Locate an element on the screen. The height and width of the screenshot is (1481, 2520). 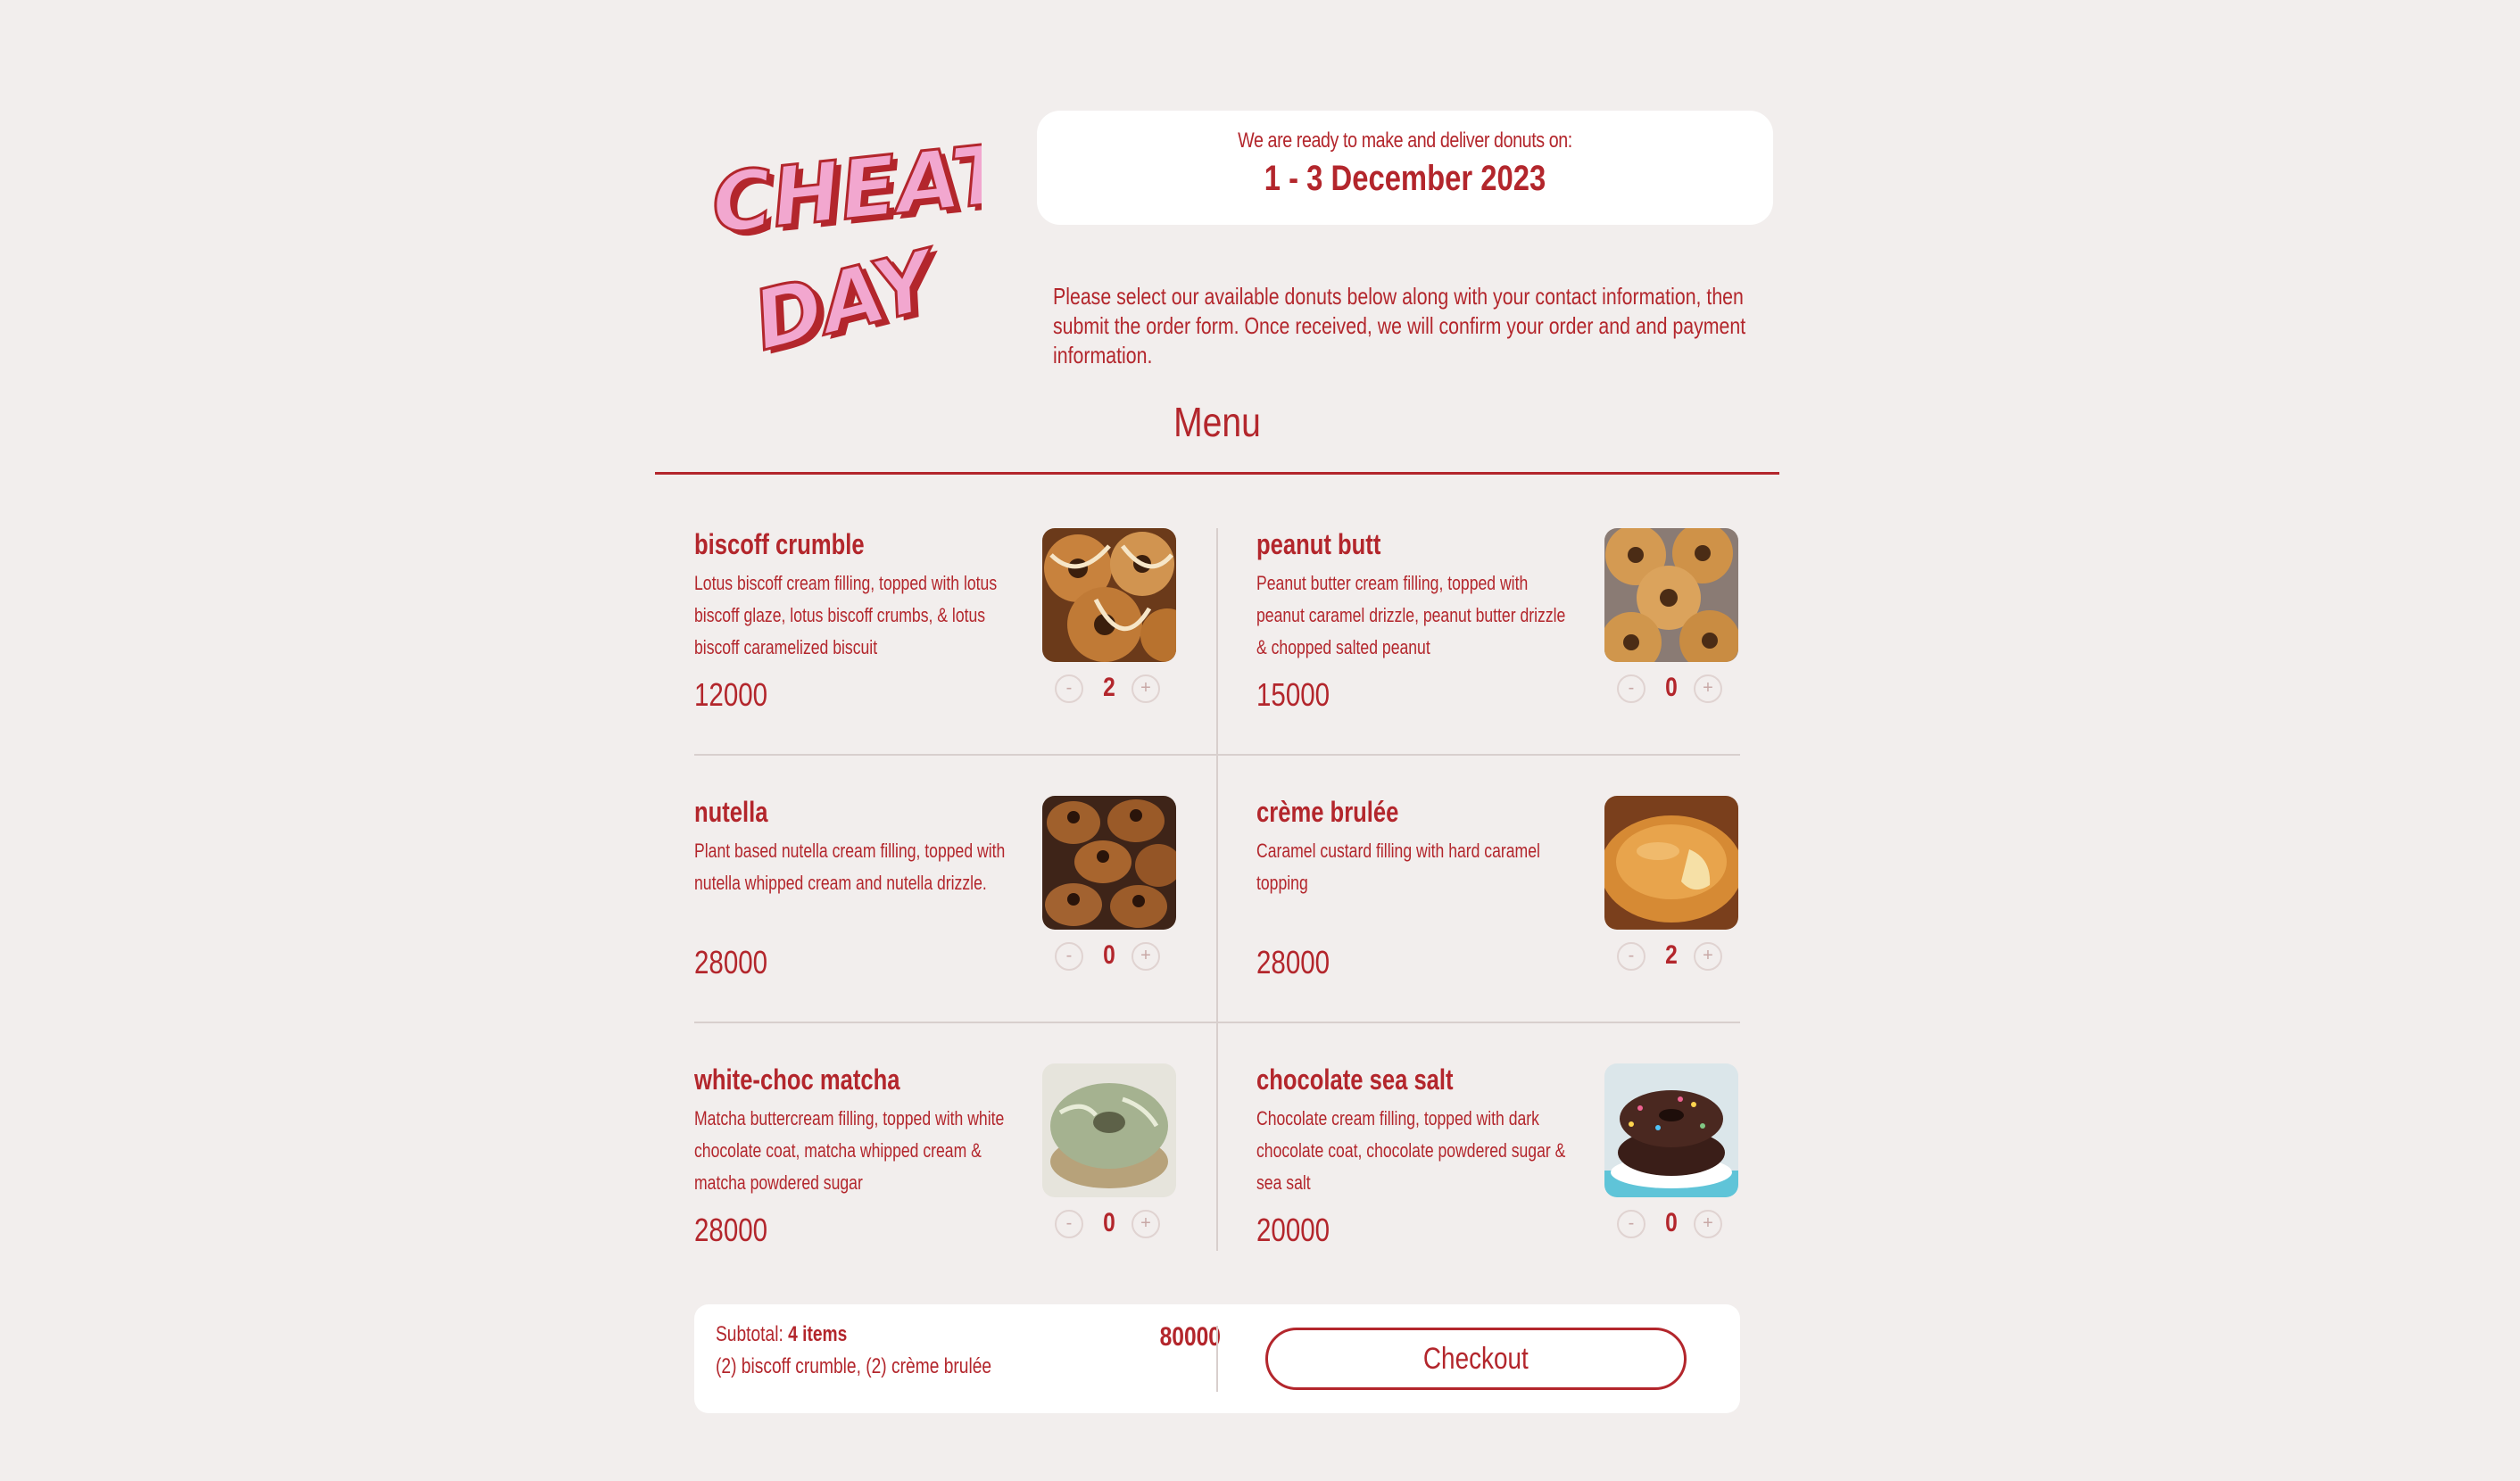
item-price: 20000 is located at coordinates (1293, 1230).